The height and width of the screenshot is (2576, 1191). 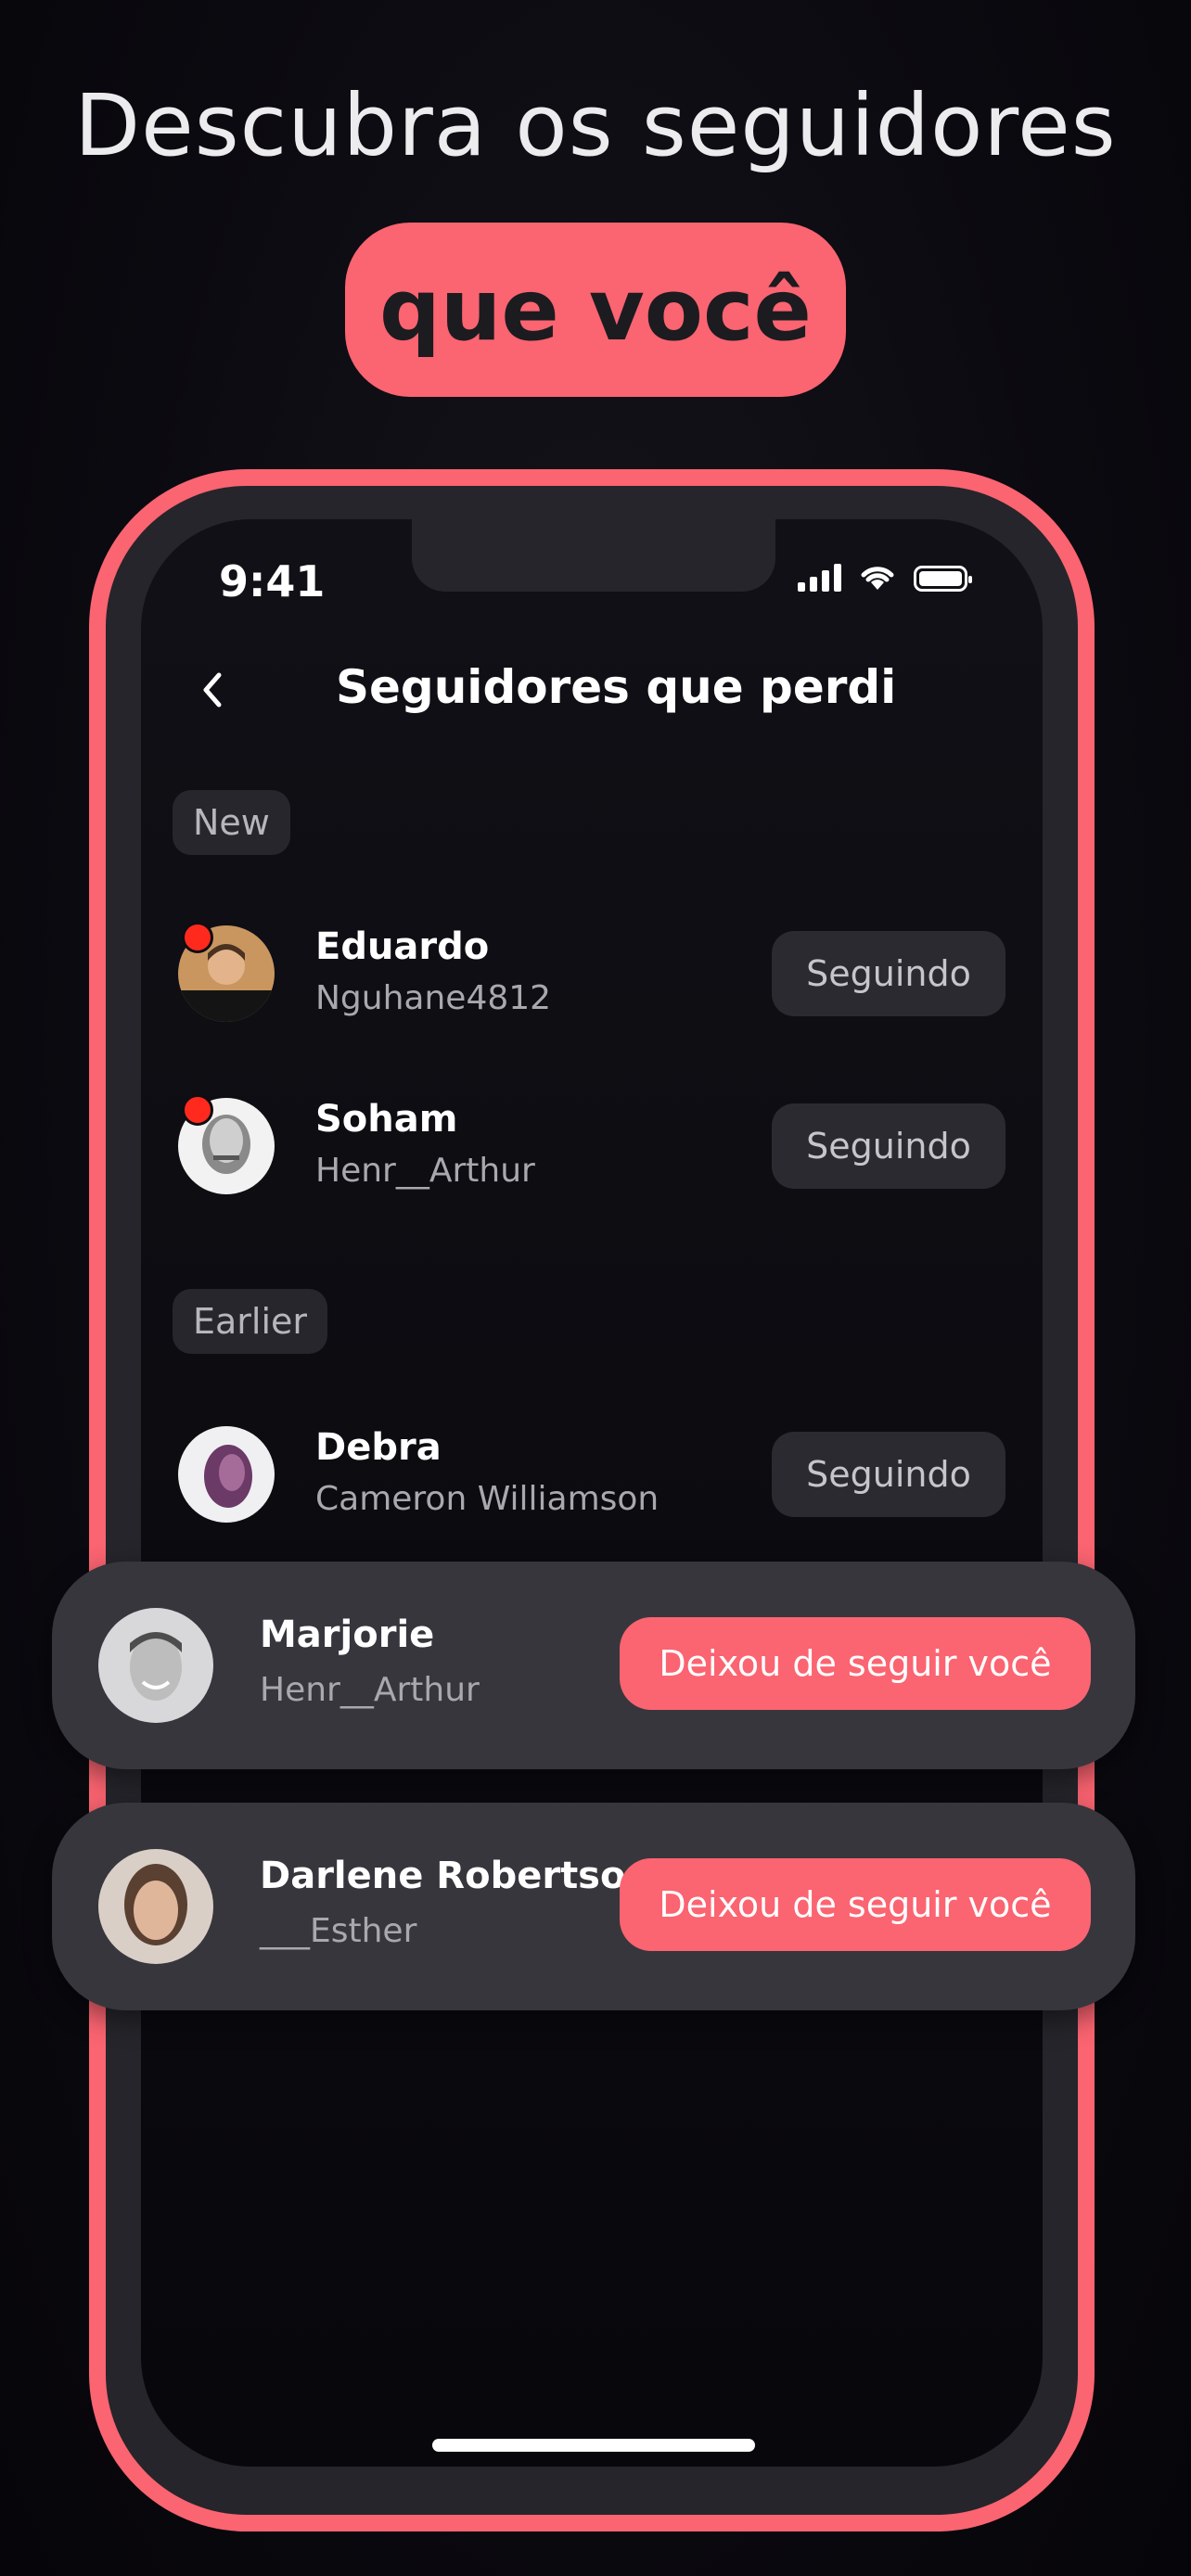 I want to click on follower-name: Marjorie, so click(x=347, y=1634).